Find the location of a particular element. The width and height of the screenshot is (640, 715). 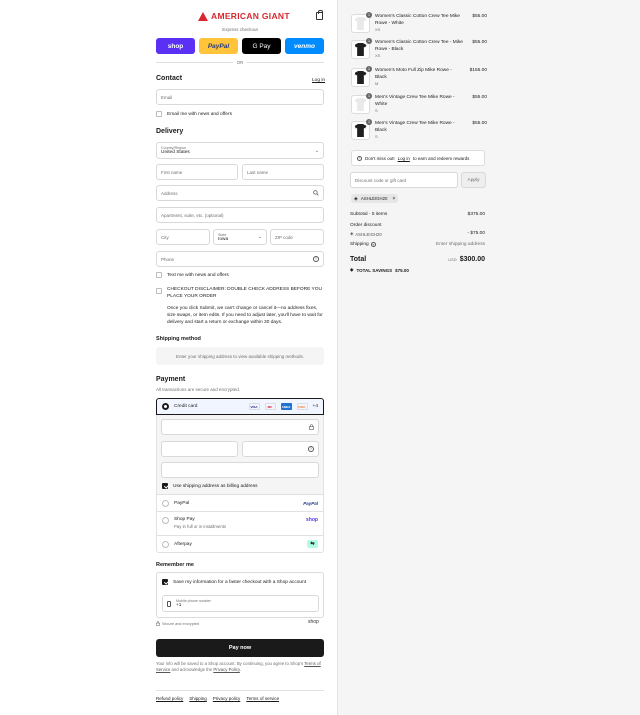

afterpay-logo-icon: ⇆ is located at coordinates (312, 544).